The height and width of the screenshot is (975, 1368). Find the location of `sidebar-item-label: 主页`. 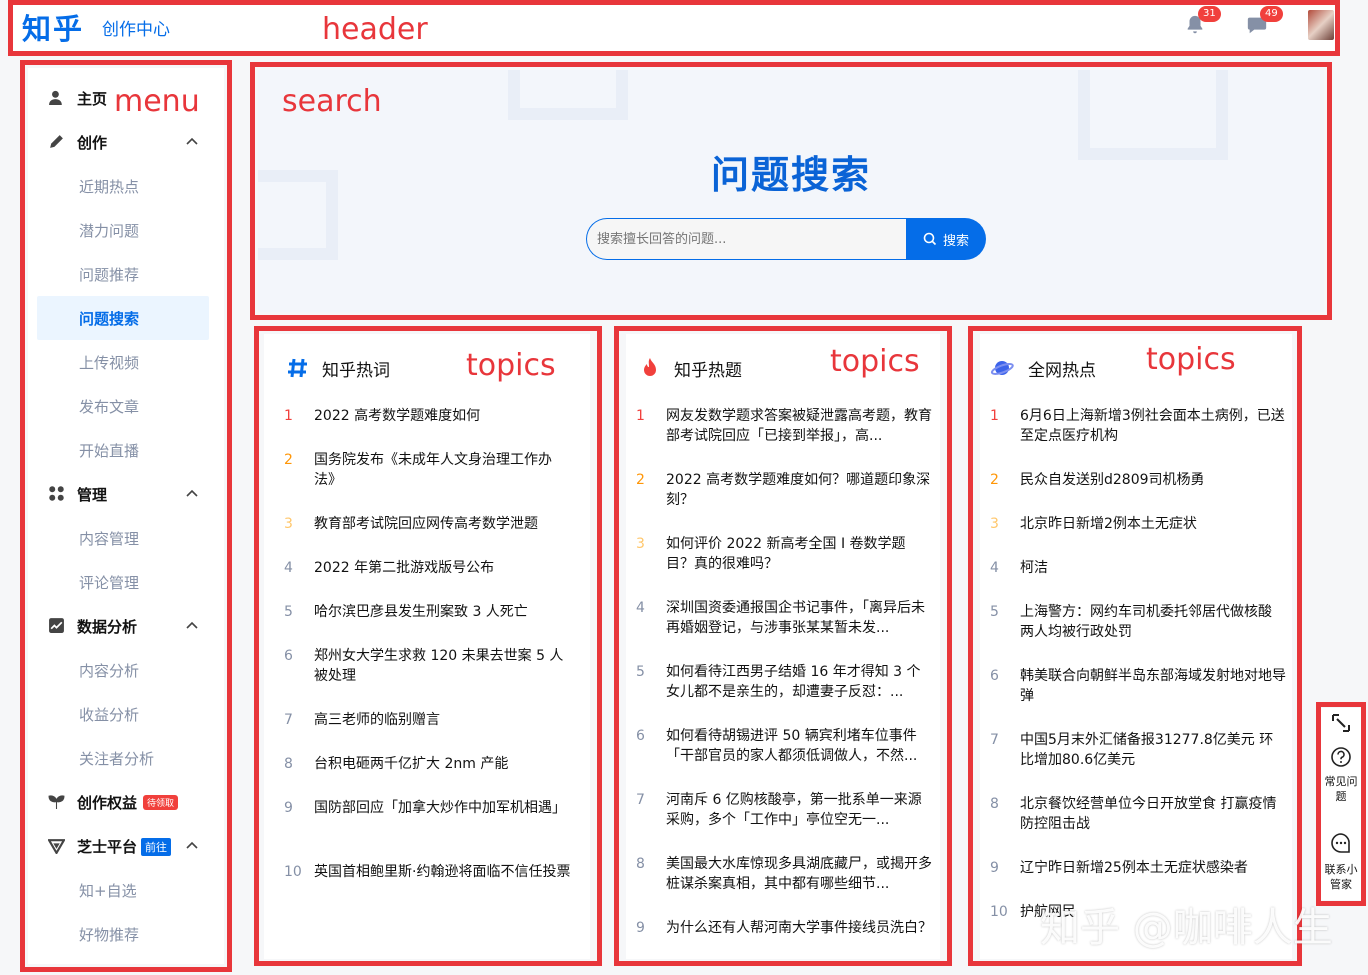

sidebar-item-label: 主页 is located at coordinates (92, 98).